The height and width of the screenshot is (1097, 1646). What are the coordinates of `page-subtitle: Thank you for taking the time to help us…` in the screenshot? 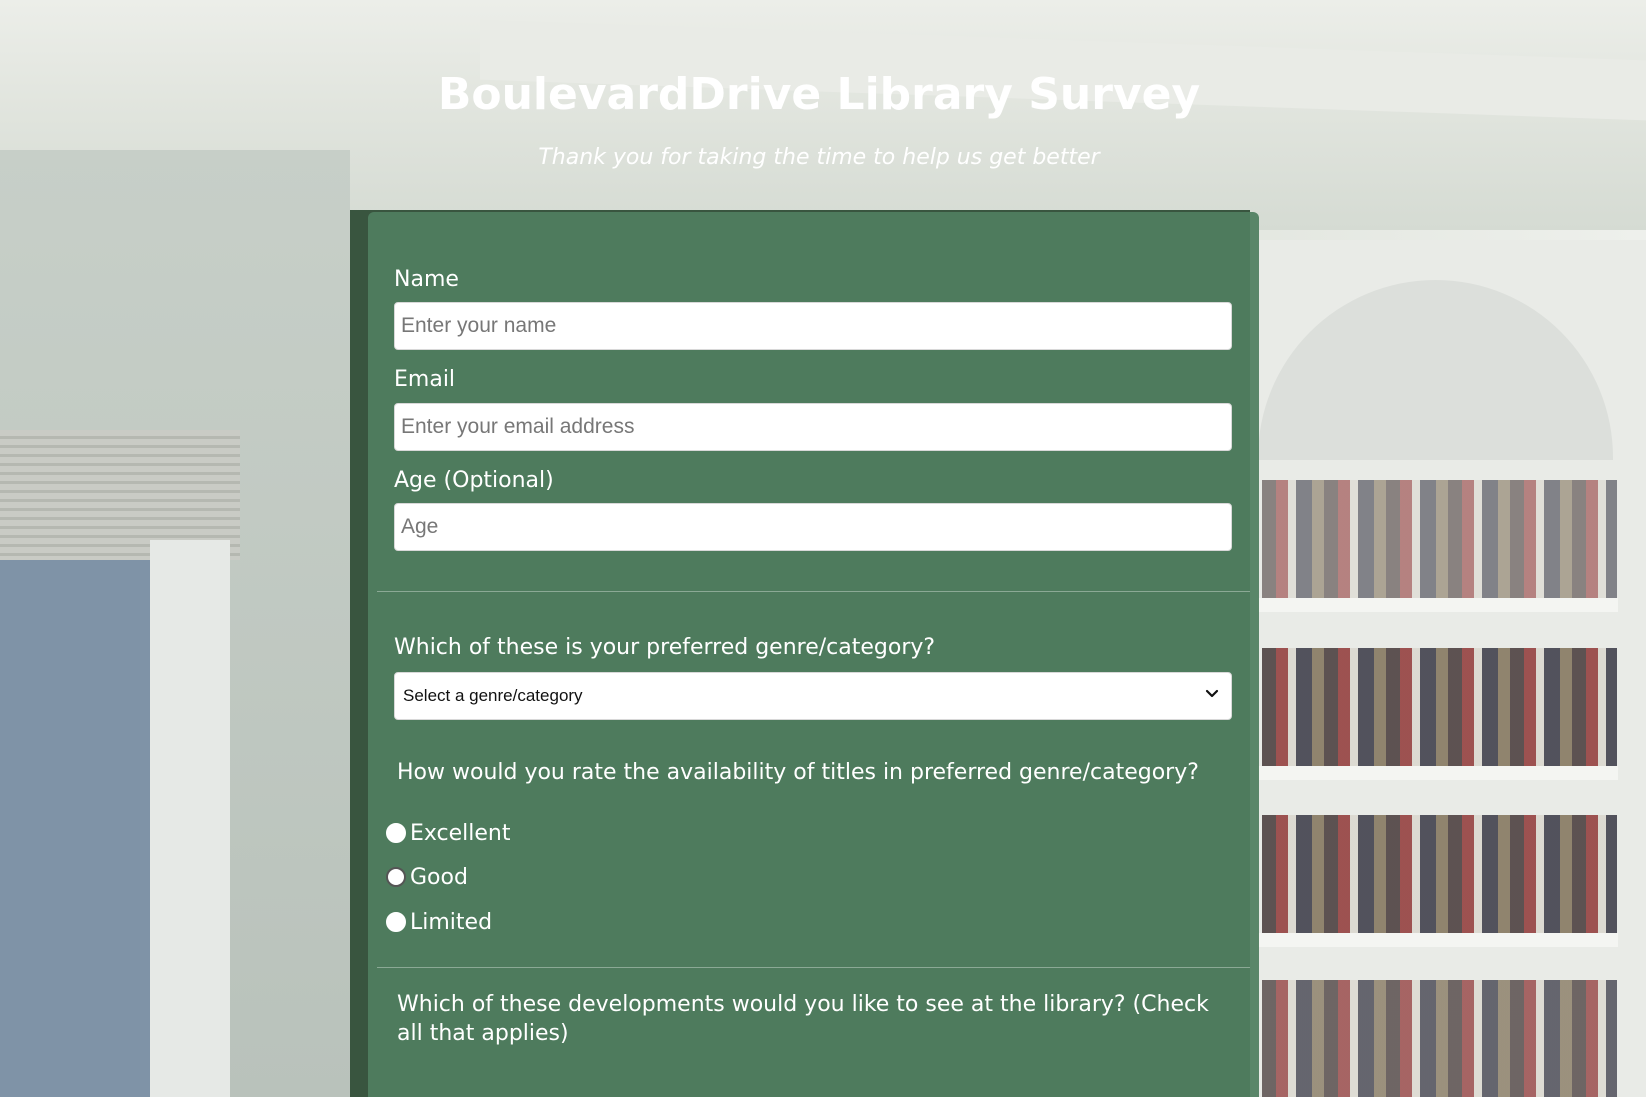 It's located at (819, 157).